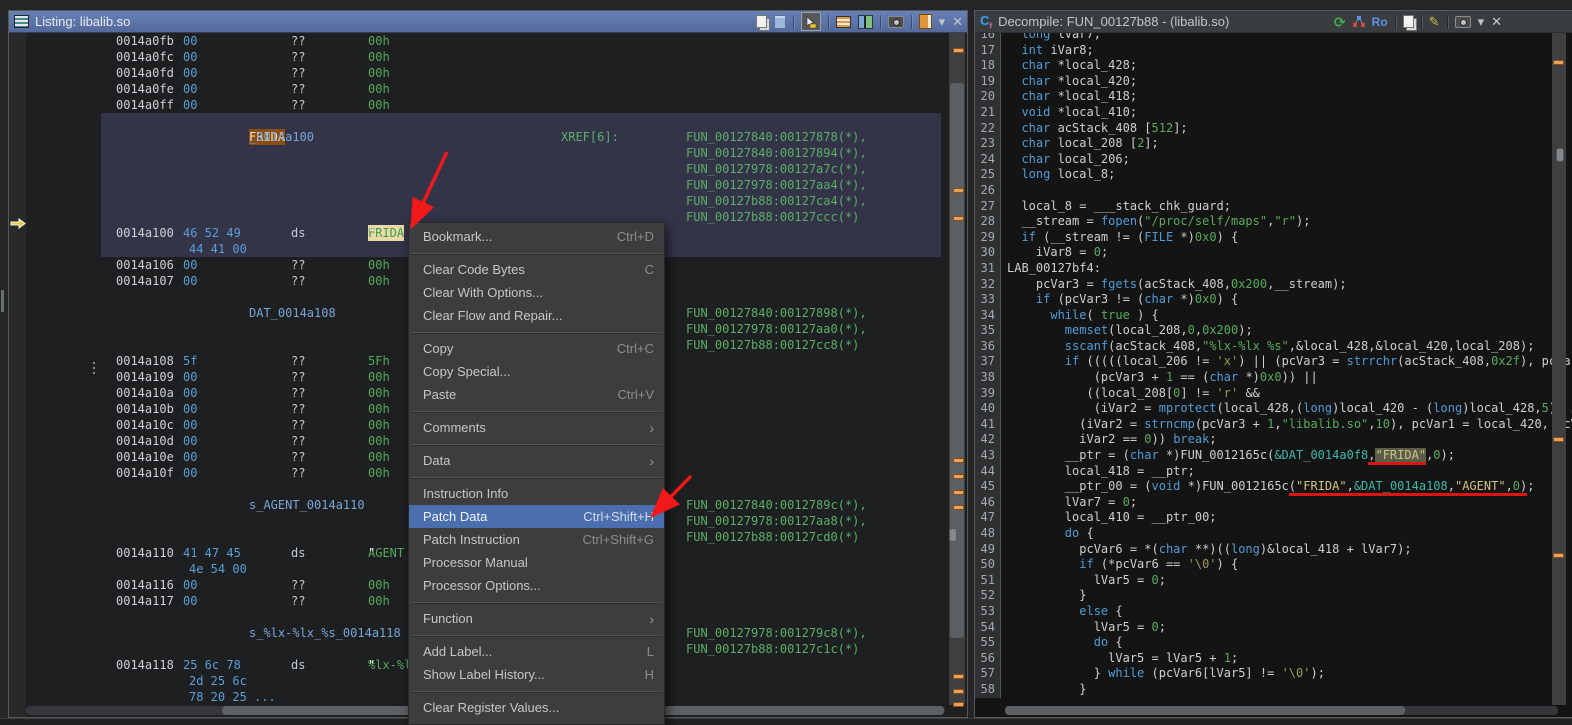 The width and height of the screenshot is (1572, 725). What do you see at coordinates (486, 169) in the screenshot?
I see `listing-xref-row: FUN_00127978:00127a7c(*),` at bounding box center [486, 169].